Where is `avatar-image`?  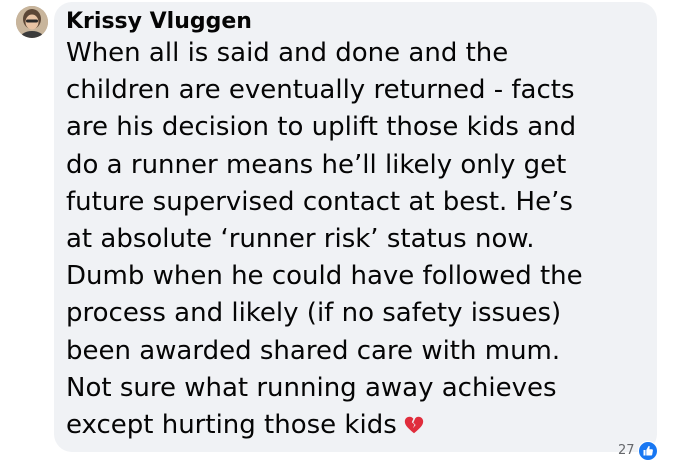 avatar-image is located at coordinates (32, 22).